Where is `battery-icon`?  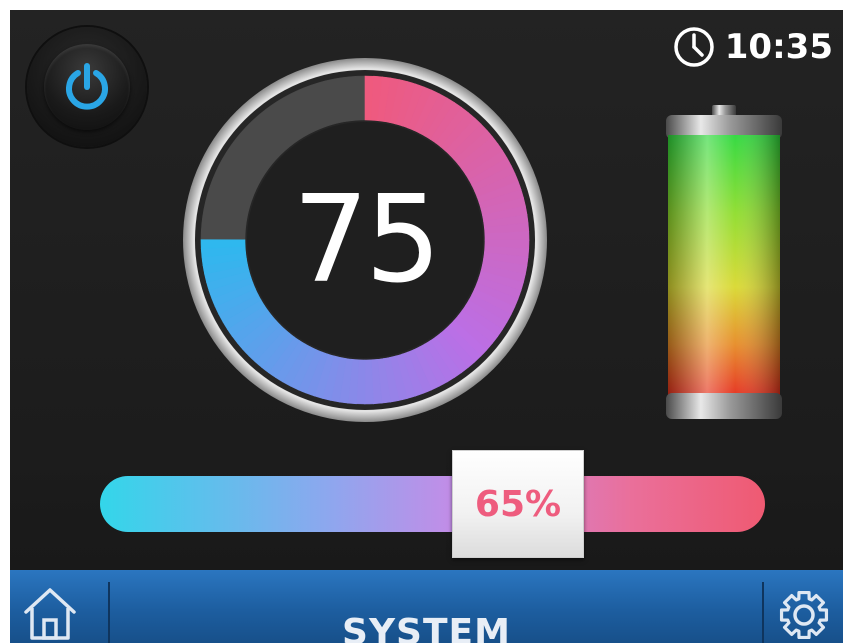
battery-icon is located at coordinates (724, 262).